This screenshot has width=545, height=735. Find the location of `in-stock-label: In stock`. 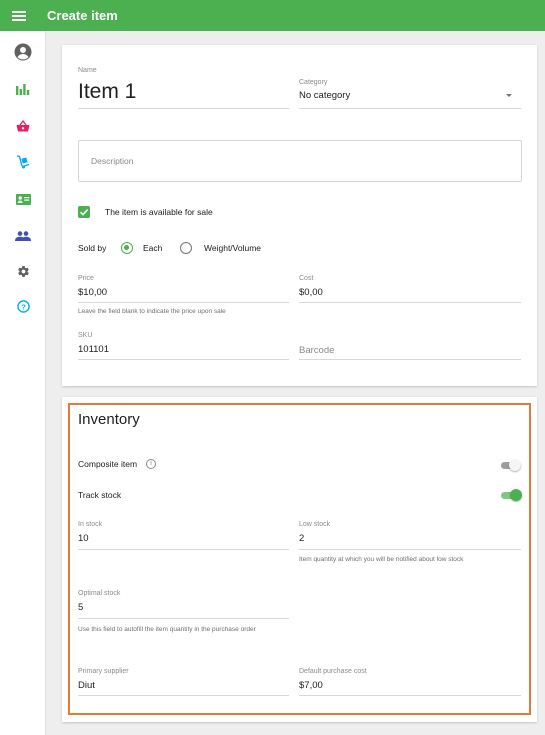

in-stock-label: In stock is located at coordinates (90, 524).